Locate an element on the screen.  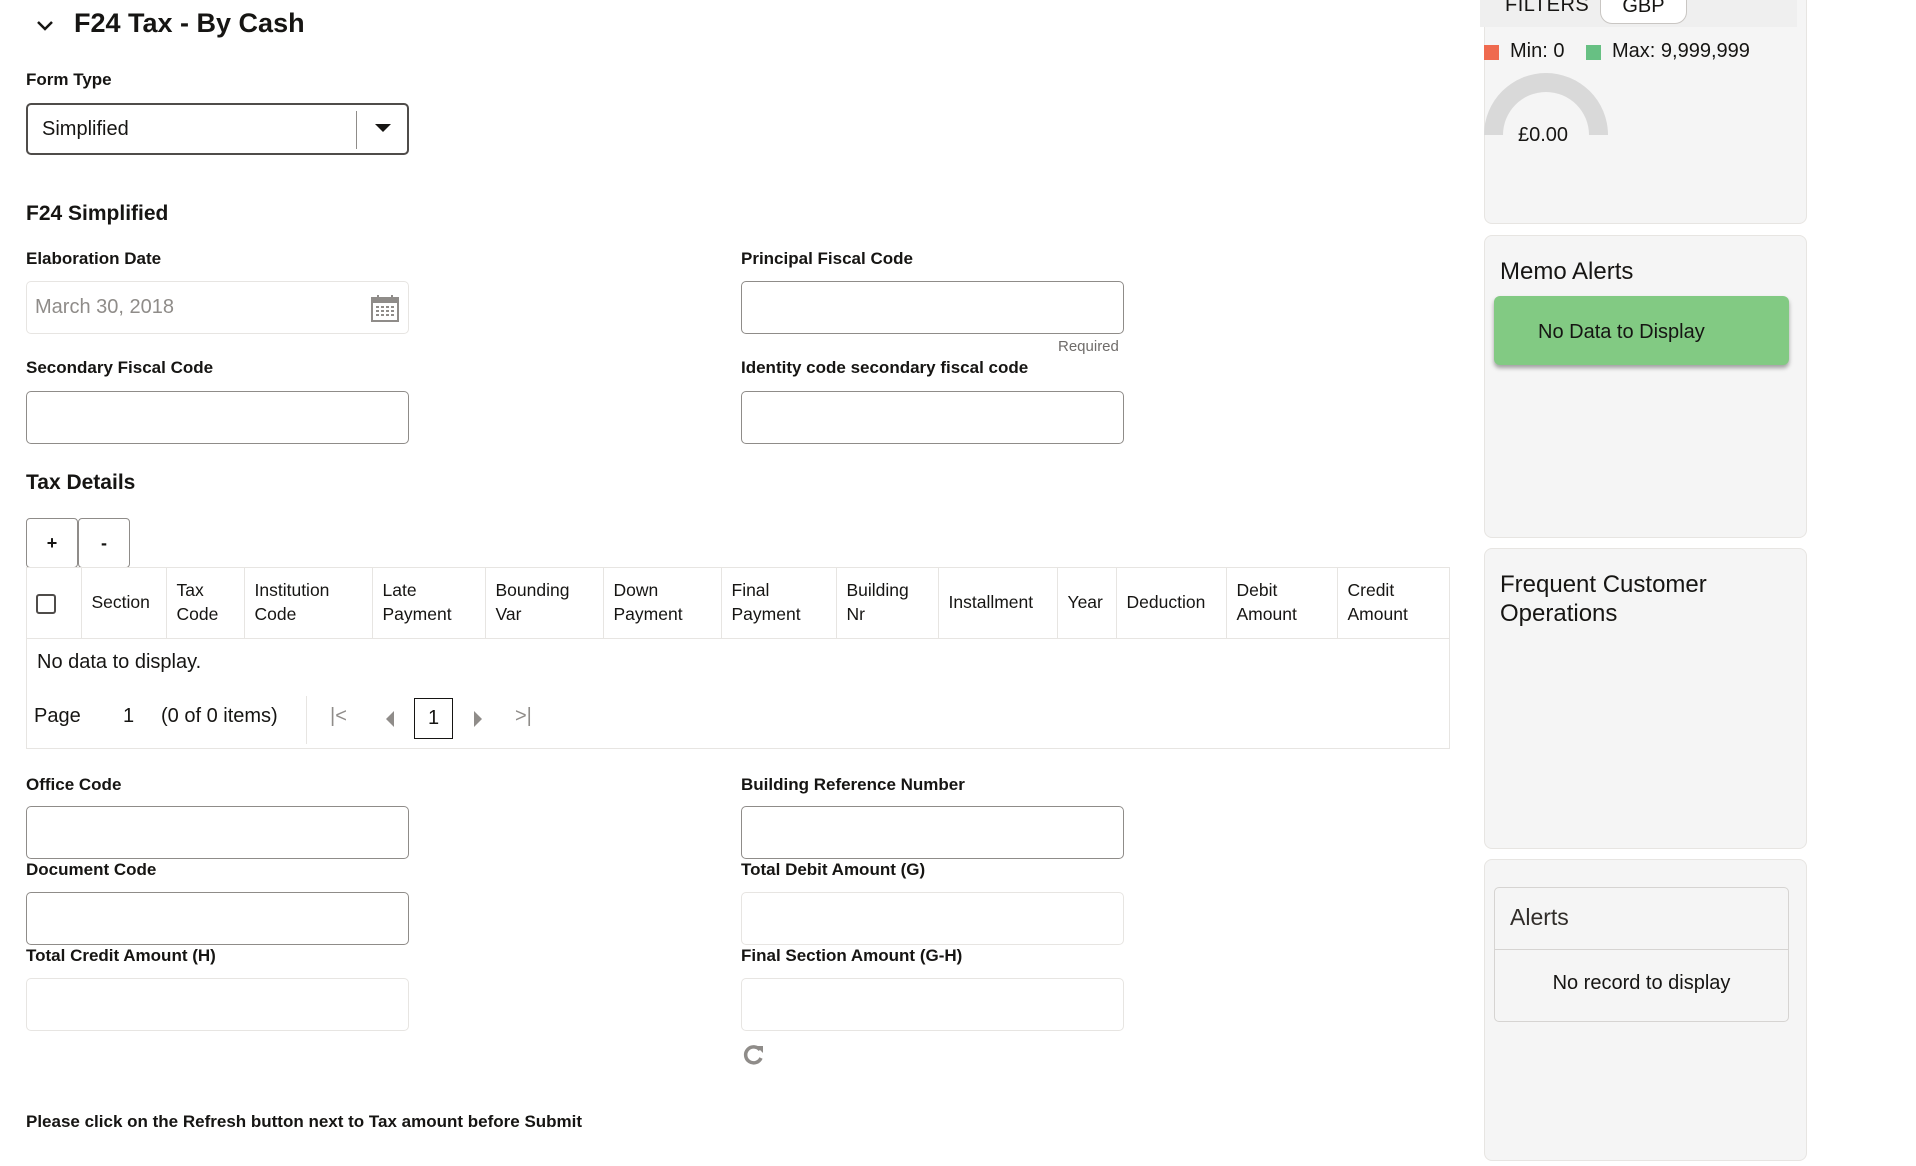
document-code-label: Document Code is located at coordinates (91, 869).